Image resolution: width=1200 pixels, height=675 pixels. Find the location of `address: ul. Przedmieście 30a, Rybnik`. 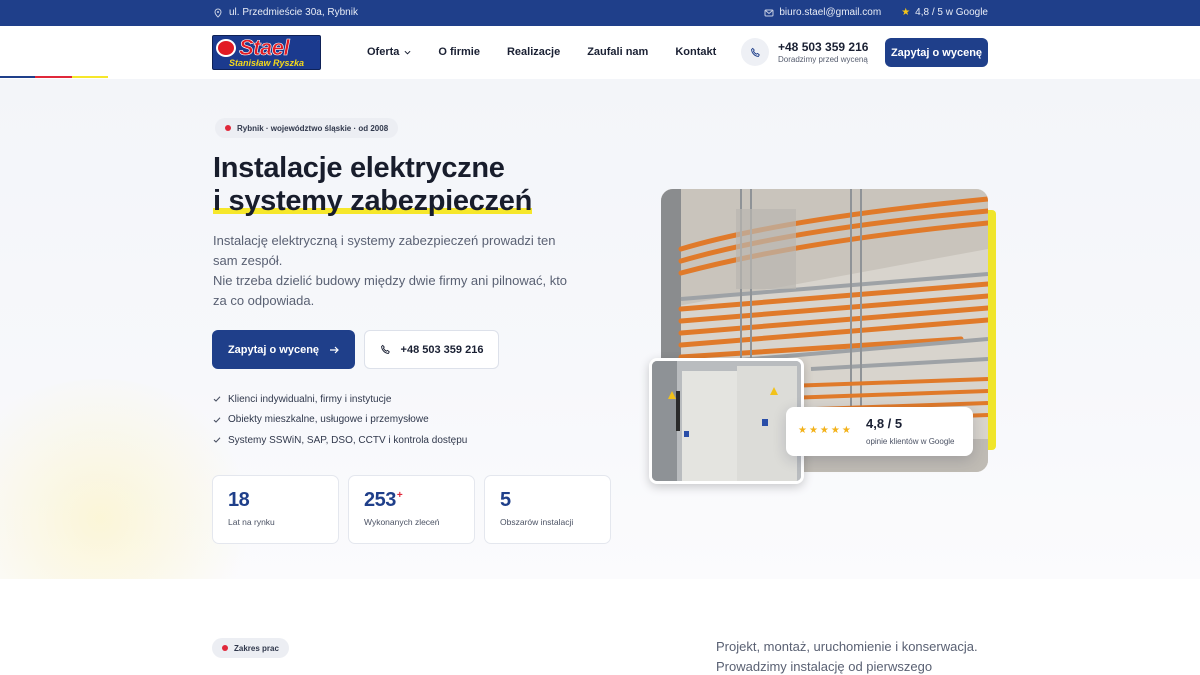

address: ul. Przedmieście 30a, Rybnik is located at coordinates (285, 12).